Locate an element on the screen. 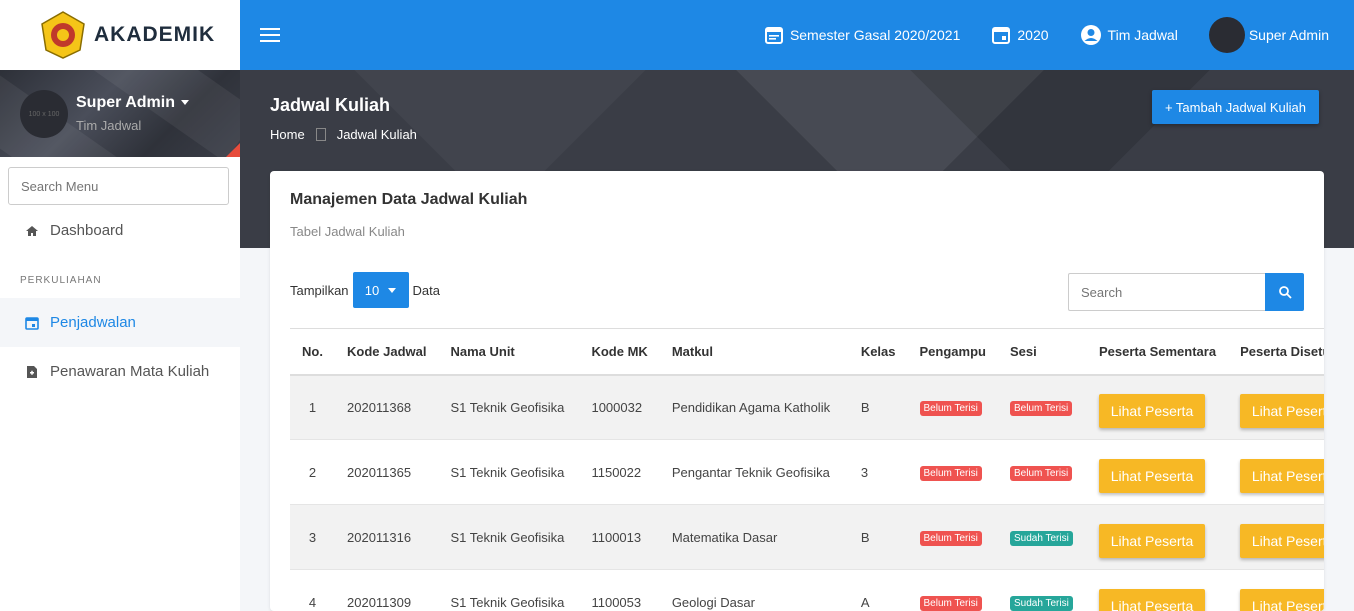 This screenshot has height=611, width=1354. column-header: Pengampu is located at coordinates (952, 352).